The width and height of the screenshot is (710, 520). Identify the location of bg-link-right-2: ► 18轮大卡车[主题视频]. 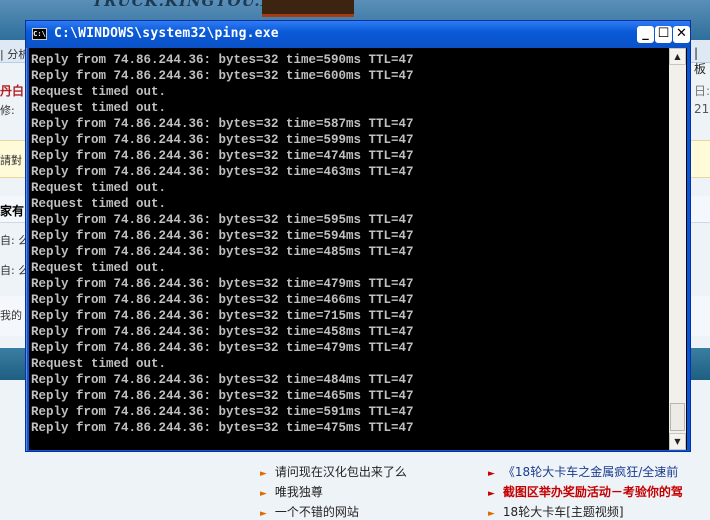
(556, 511).